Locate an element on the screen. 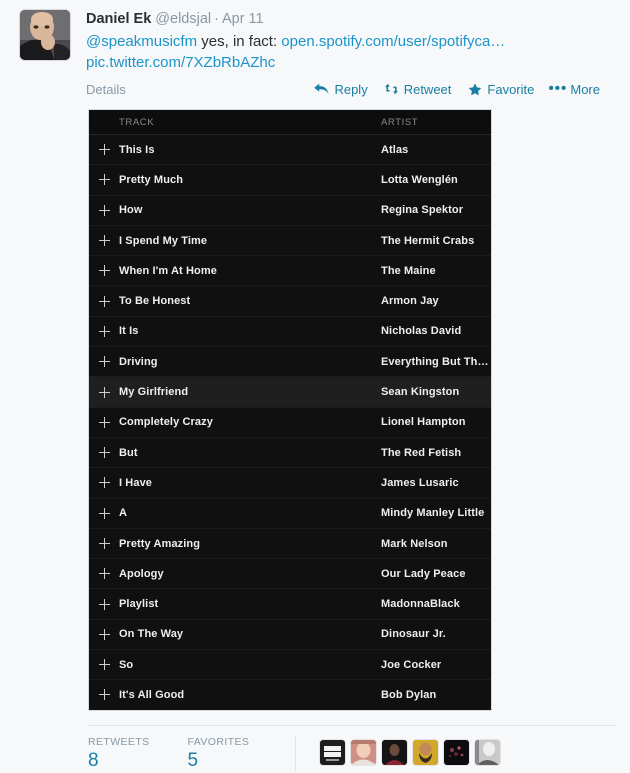 This screenshot has height=773, width=630. ellipsis-icon: ••• is located at coordinates (558, 88).